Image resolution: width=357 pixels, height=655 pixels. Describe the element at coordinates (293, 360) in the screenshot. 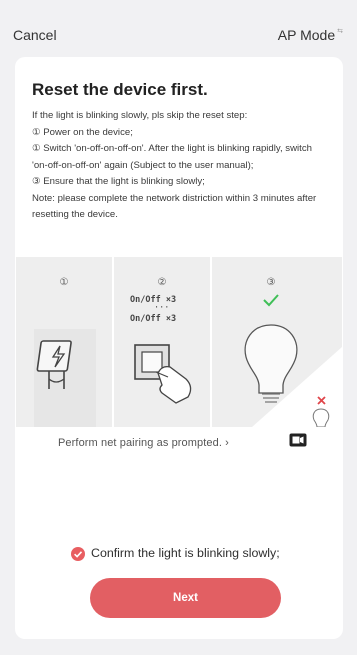

I see `light-bulb-illustration` at that location.